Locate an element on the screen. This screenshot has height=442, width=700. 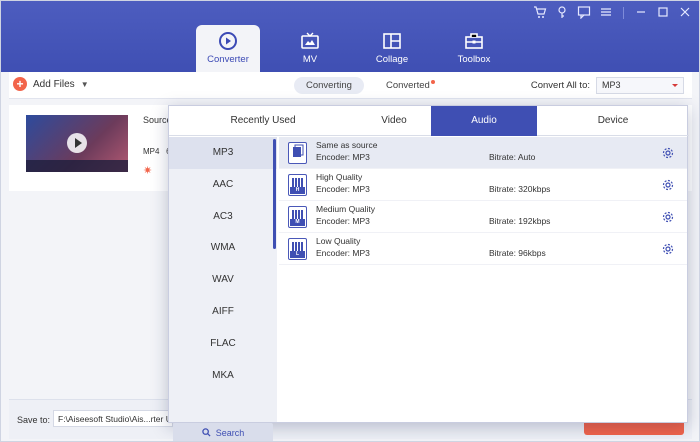
tv-icon is located at coordinates (310, 41).